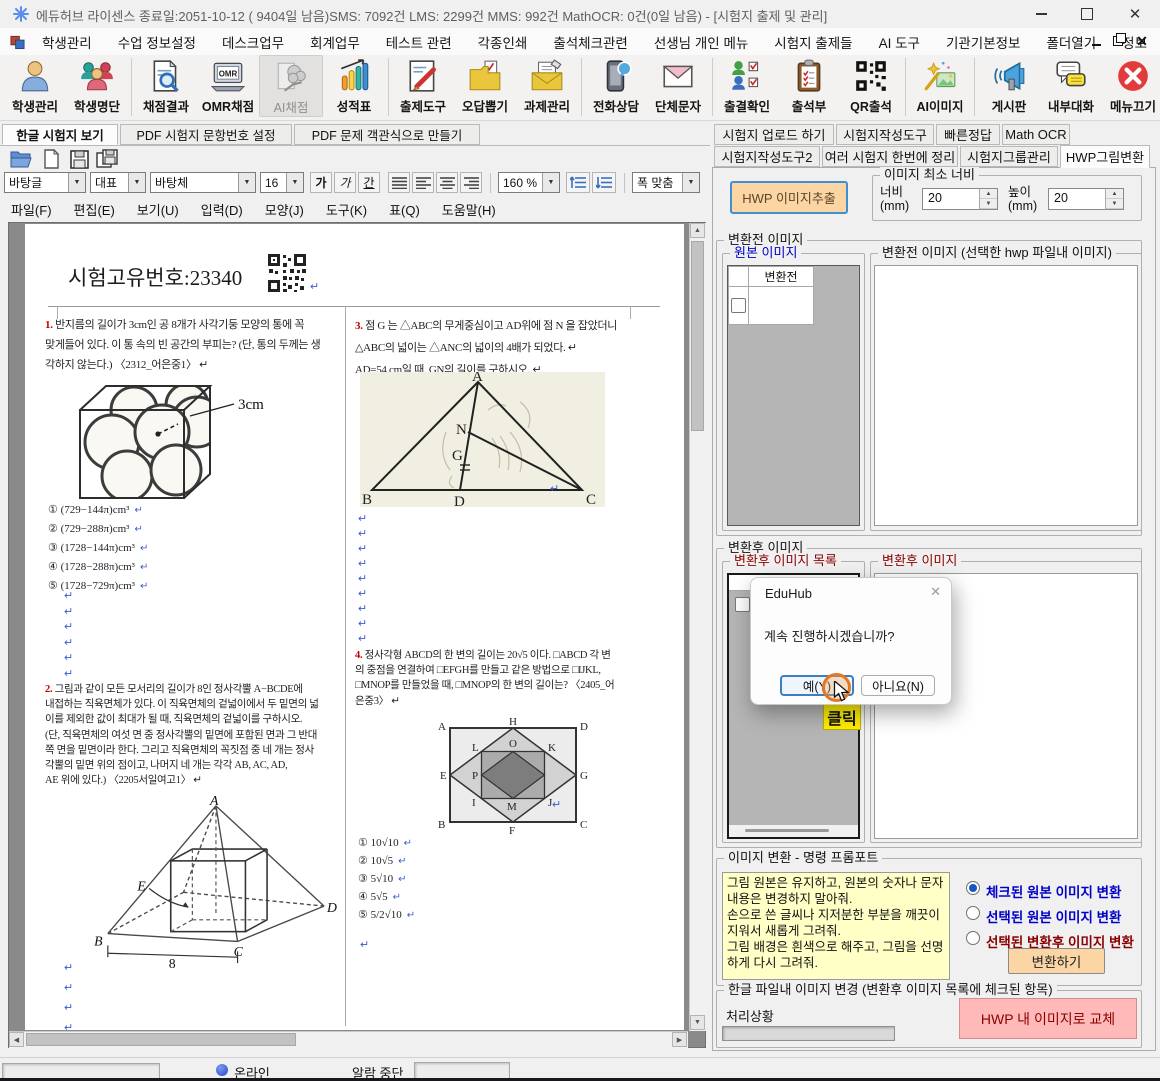 This screenshot has height=1081, width=1160. Describe the element at coordinates (1086, 199) in the screenshot. I see `height-spinner: 20 ▲ ▼` at that location.